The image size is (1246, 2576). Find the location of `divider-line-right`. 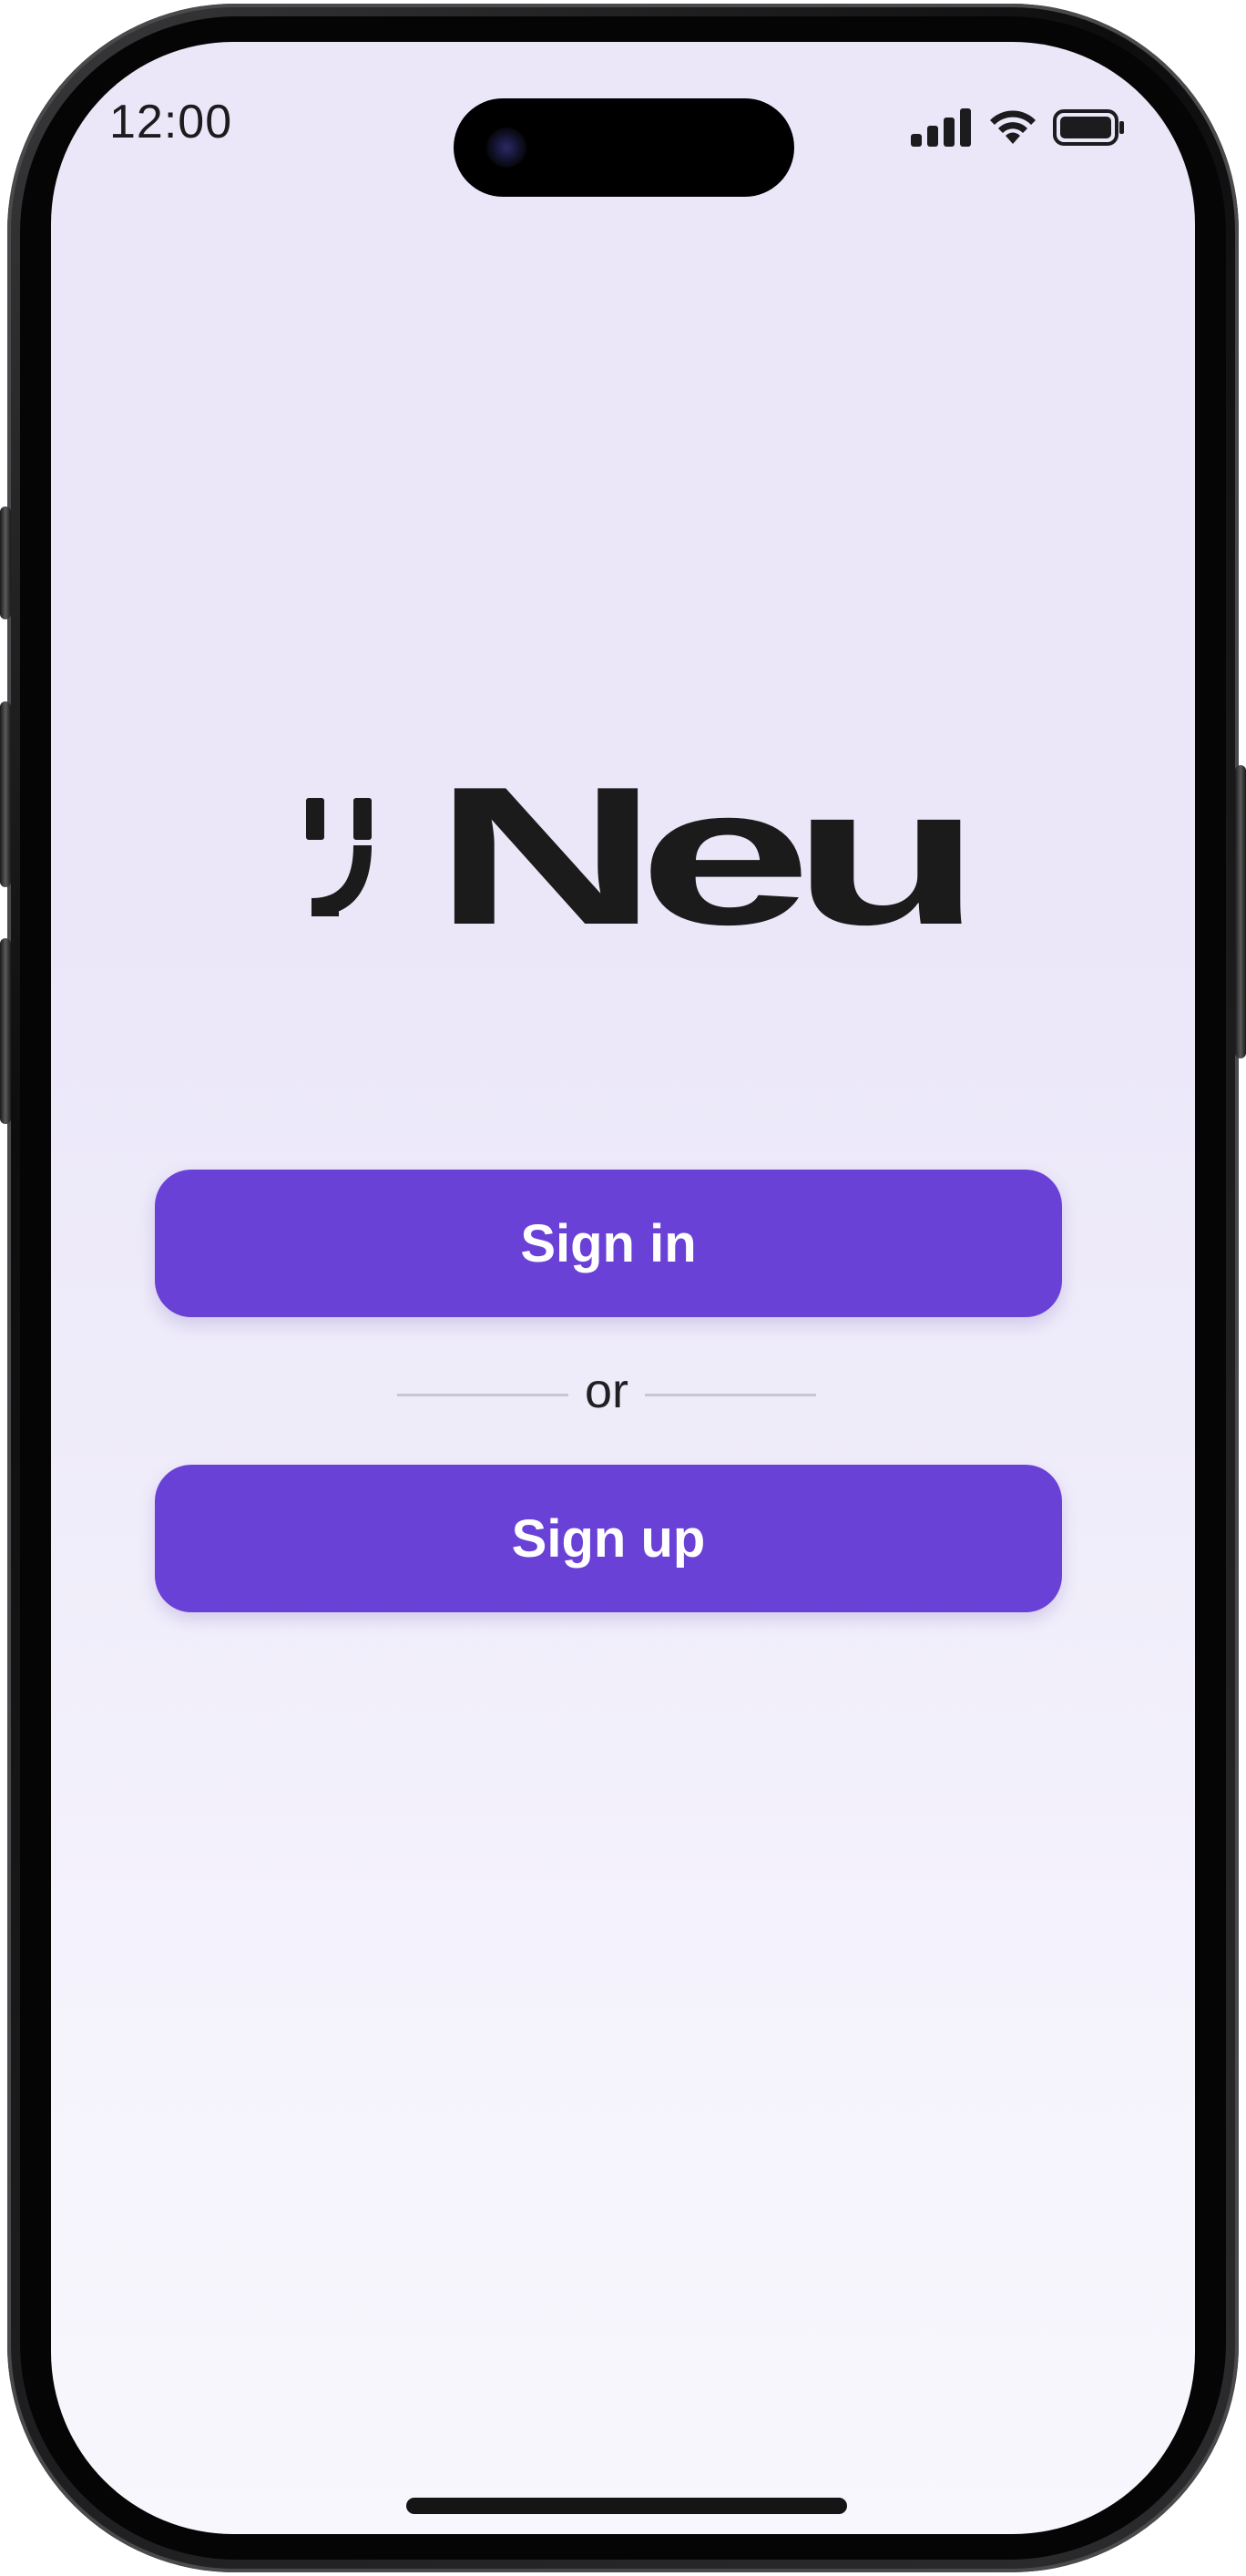

divider-line-right is located at coordinates (731, 1394).